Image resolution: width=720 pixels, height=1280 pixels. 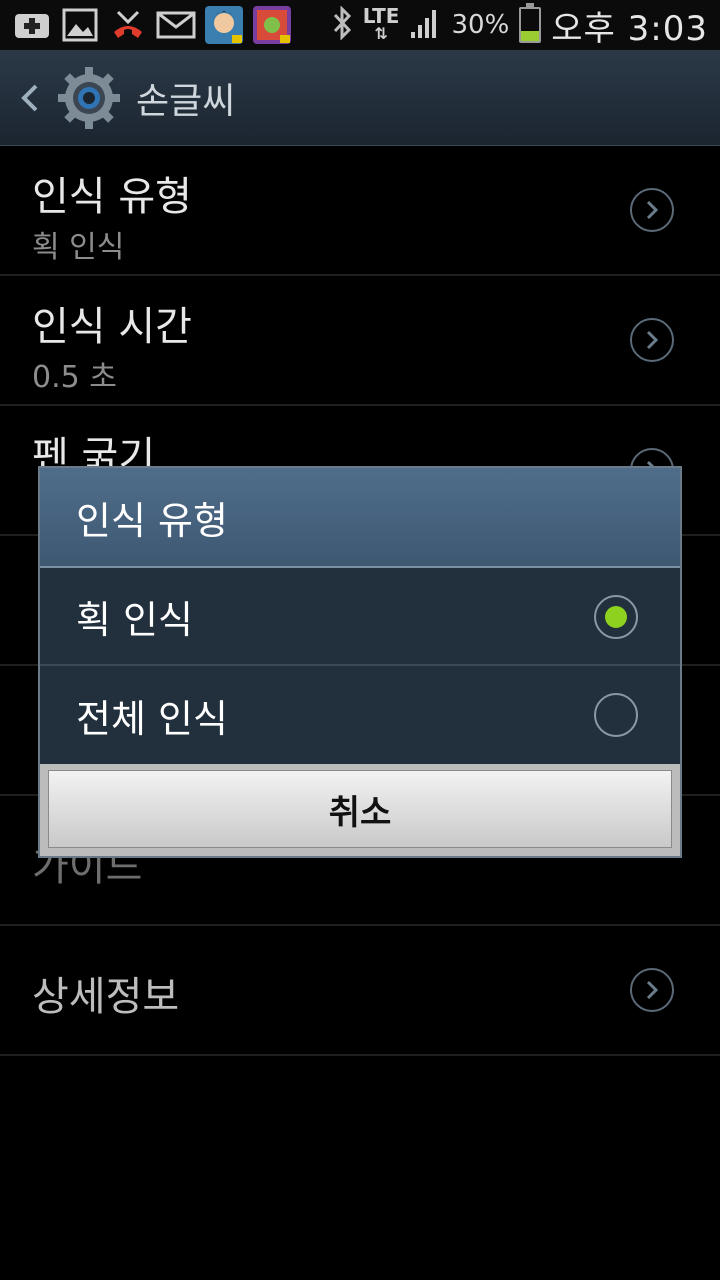 I want to click on signal-icon, so click(x=425, y=25).